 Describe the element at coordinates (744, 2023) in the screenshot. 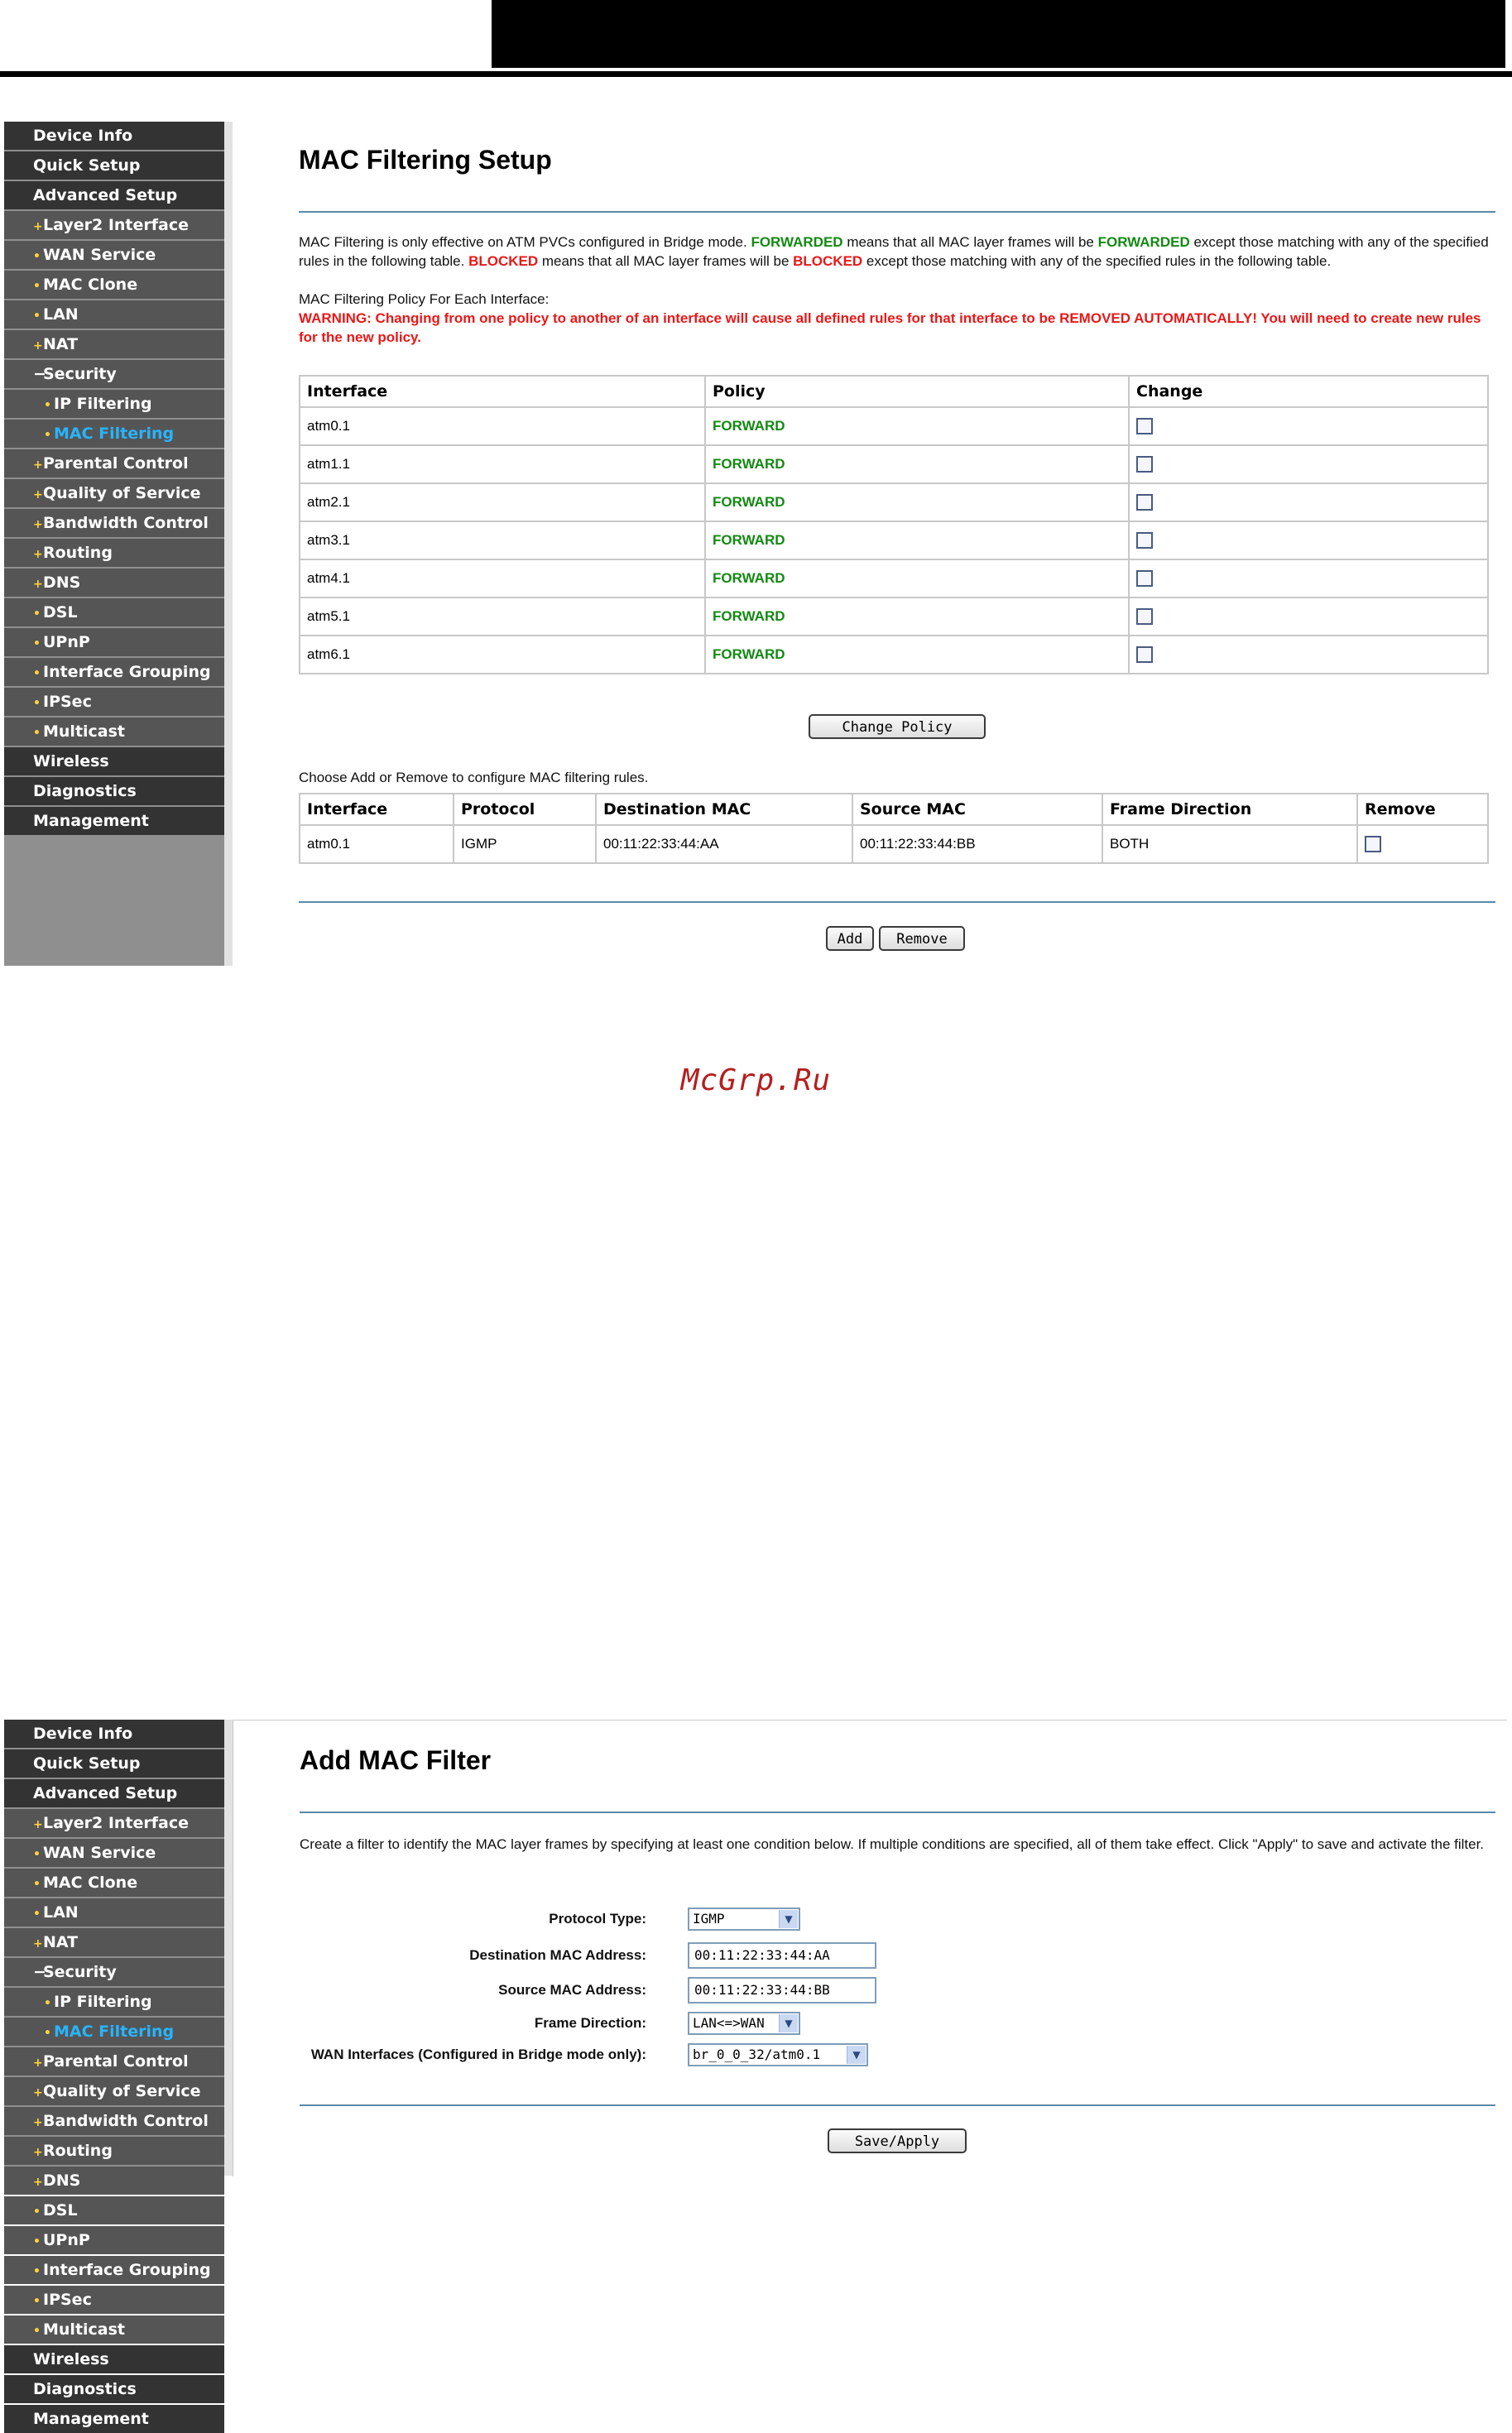

I see `frame-direction-select: LAN<=>WAN ▼` at that location.